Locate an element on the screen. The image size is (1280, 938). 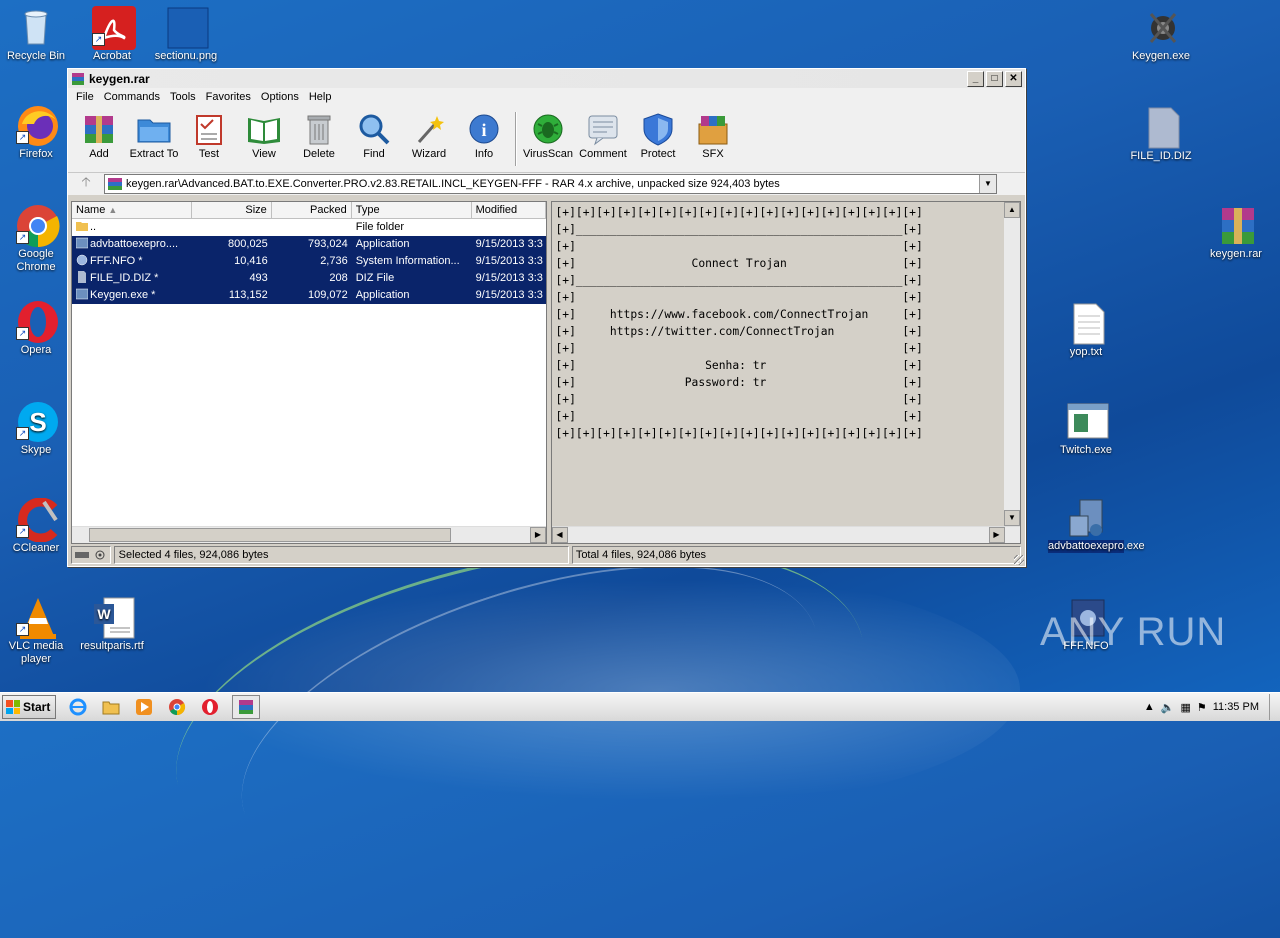
table-row: .. File folder is located at coordinates (309, 227).